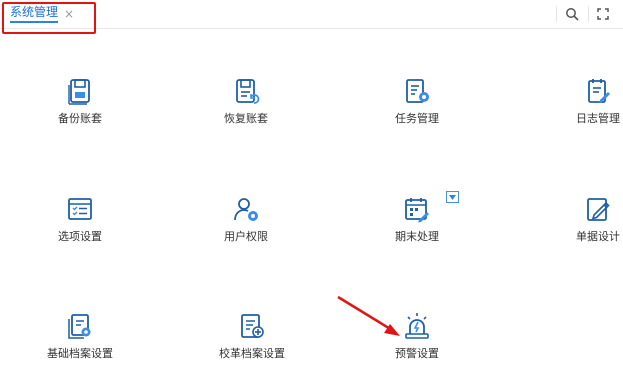  What do you see at coordinates (49, 18) in the screenshot?
I see `tab-highlight-box` at bounding box center [49, 18].